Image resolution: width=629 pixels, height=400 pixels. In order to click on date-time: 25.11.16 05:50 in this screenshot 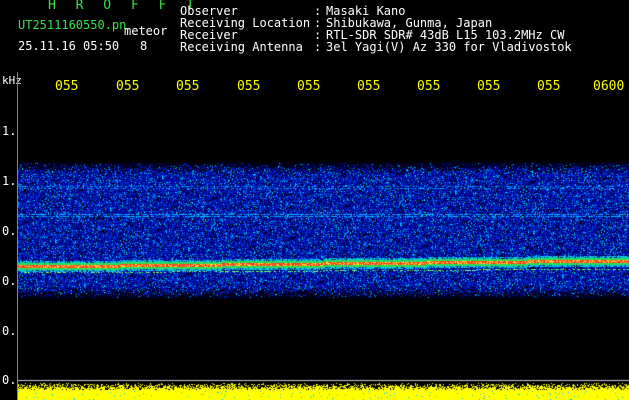, I will do `click(69, 46)`.